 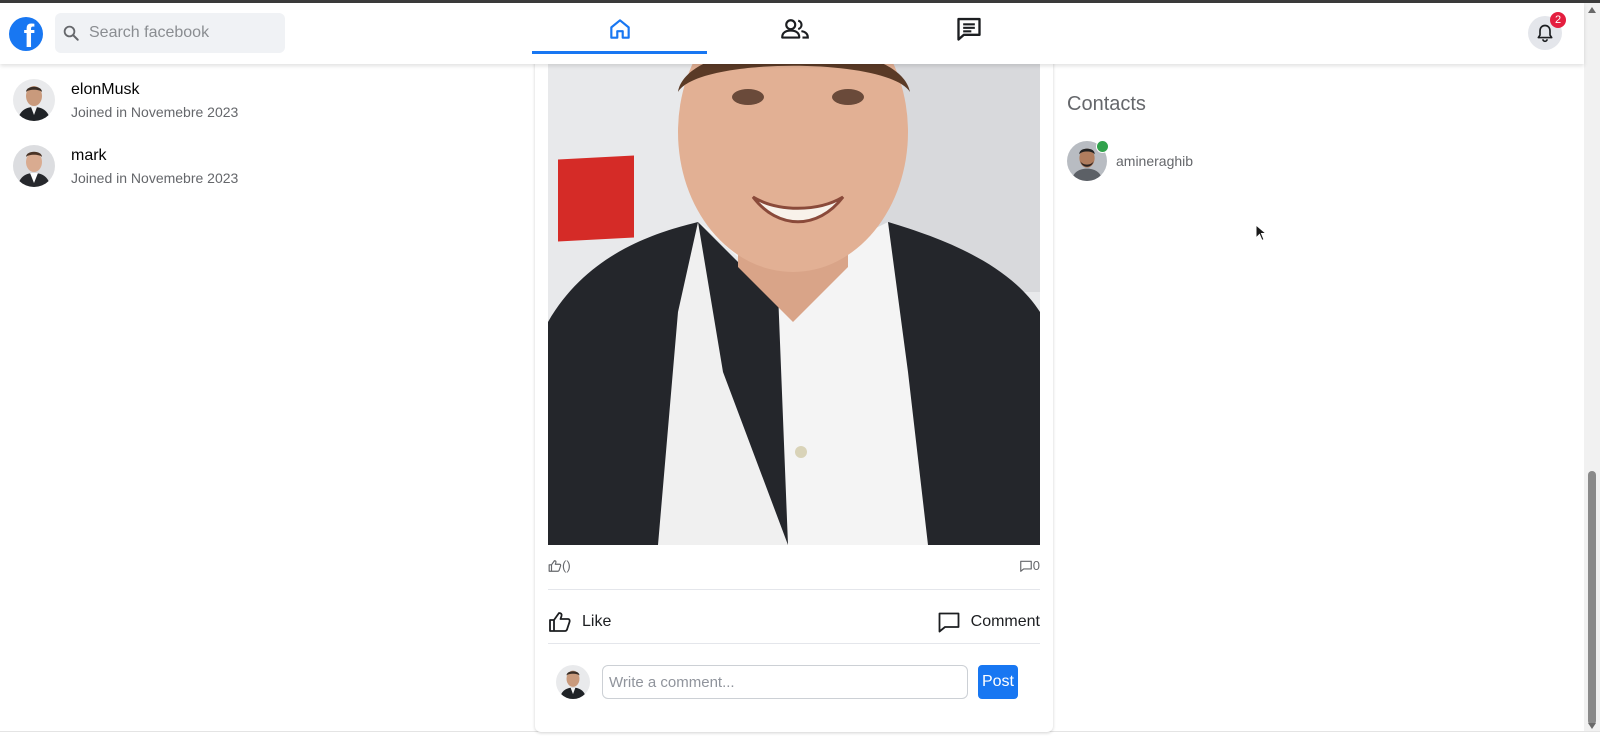 I want to click on comment-small-icon, so click(x=1025, y=566).